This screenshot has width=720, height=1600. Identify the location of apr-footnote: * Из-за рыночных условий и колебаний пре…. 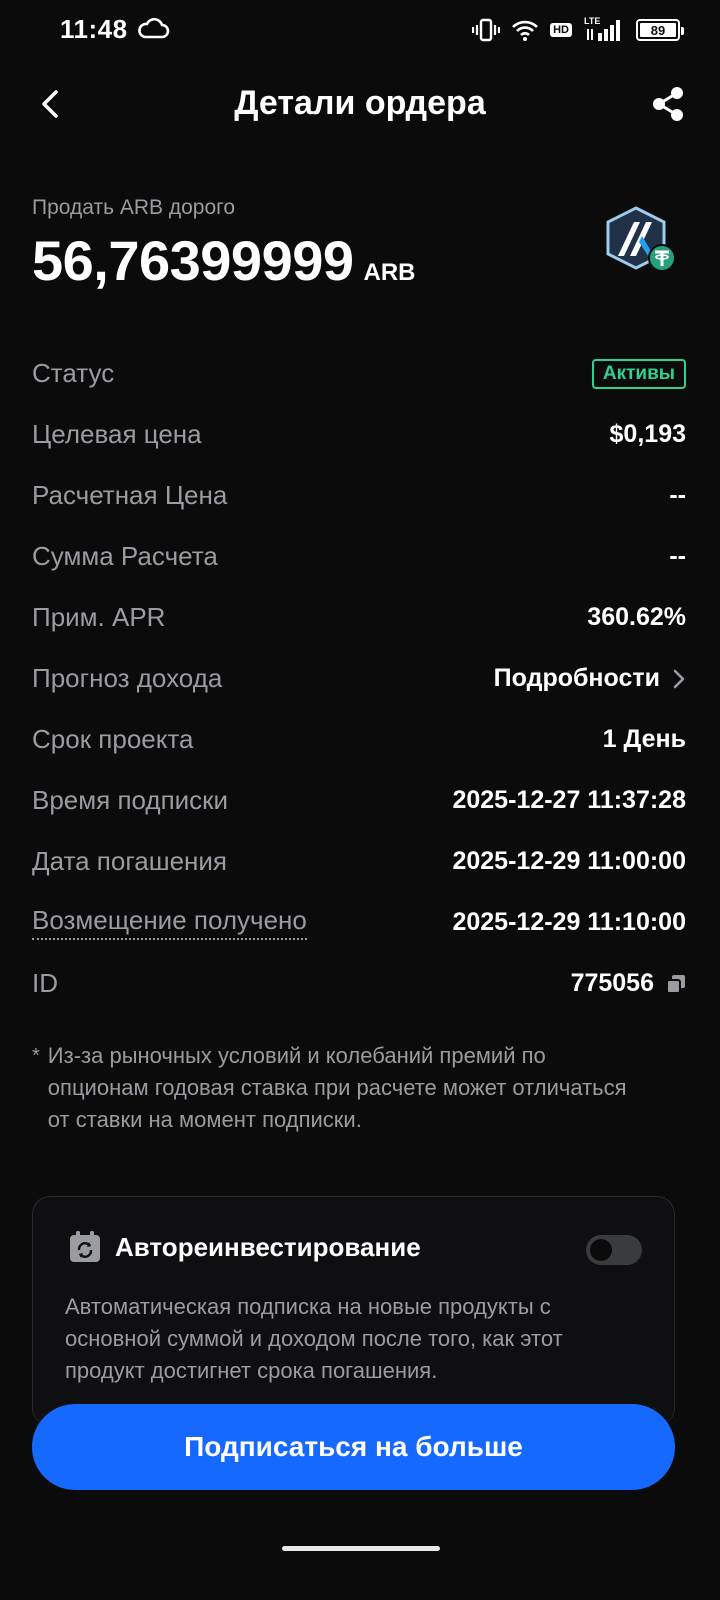
(332, 1088).